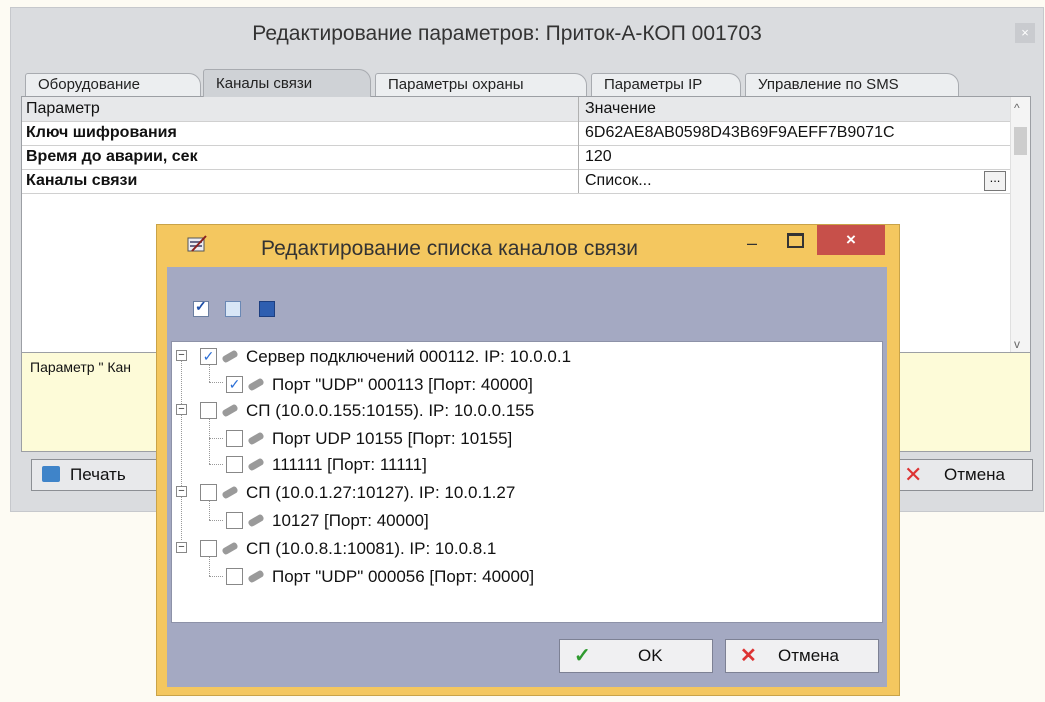  Describe the element at coordinates (1025, 33) in the screenshot. I see `main-close-button: ×` at that location.